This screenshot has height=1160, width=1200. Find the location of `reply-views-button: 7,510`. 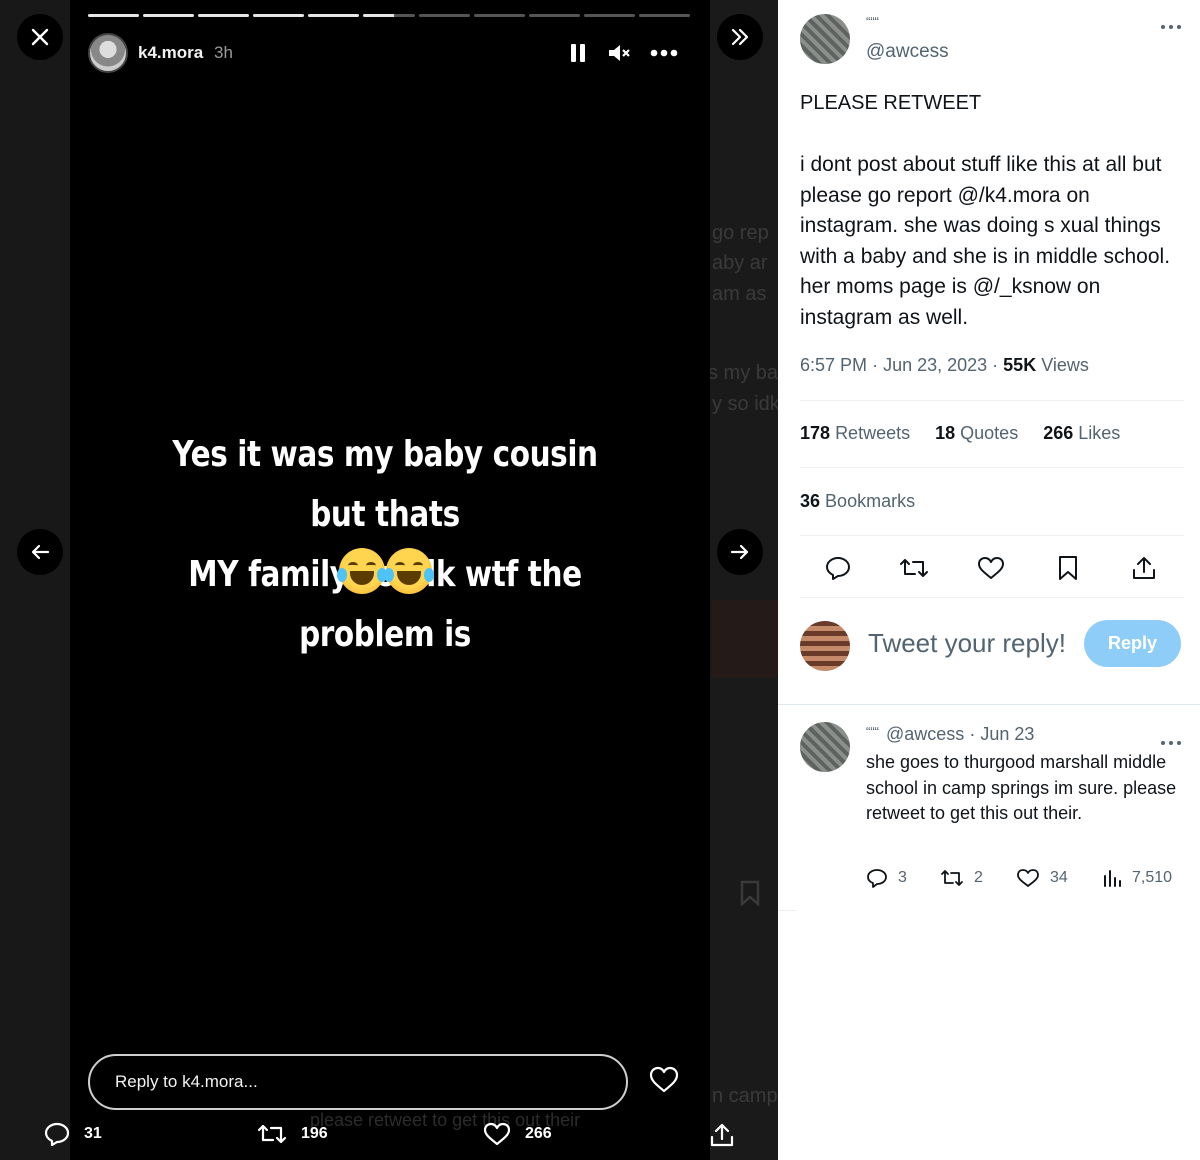

reply-views-button: 7,510 is located at coordinates (1137, 878).